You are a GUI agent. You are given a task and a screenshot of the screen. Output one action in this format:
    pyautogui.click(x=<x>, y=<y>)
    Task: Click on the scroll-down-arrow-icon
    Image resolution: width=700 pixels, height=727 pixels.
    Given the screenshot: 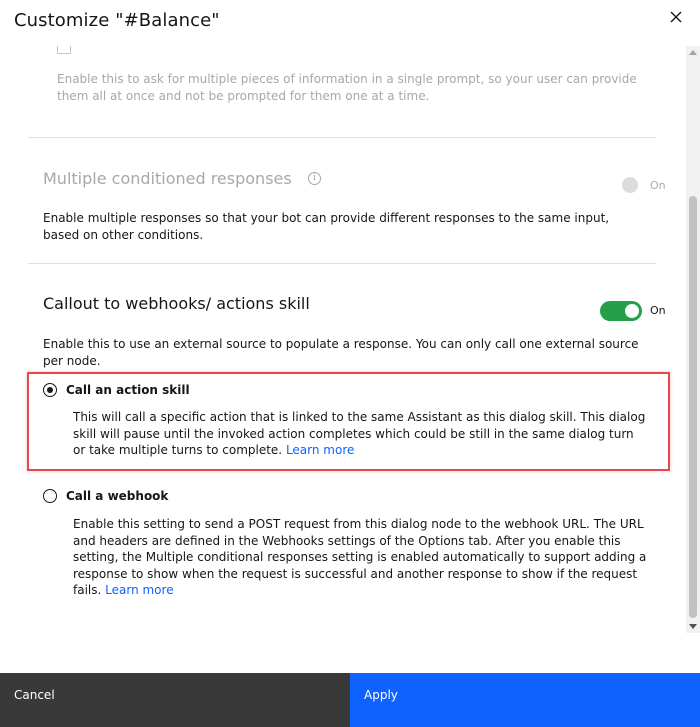 What is the action you would take?
    pyautogui.click(x=693, y=626)
    